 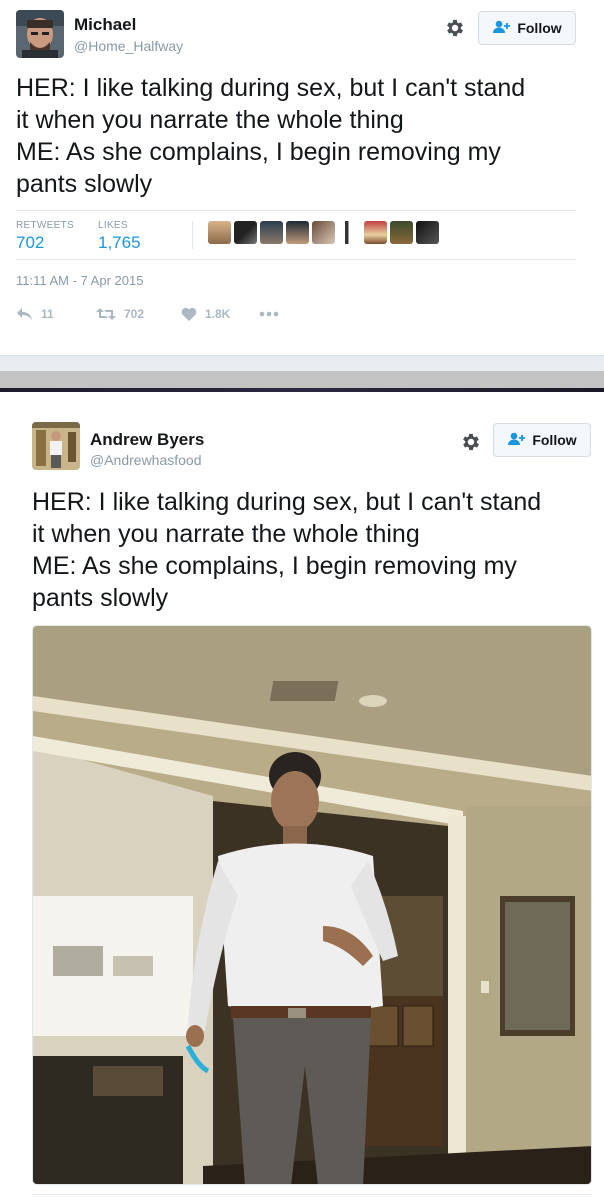 I want to click on retweets-label: RETWEETS, so click(x=45, y=225).